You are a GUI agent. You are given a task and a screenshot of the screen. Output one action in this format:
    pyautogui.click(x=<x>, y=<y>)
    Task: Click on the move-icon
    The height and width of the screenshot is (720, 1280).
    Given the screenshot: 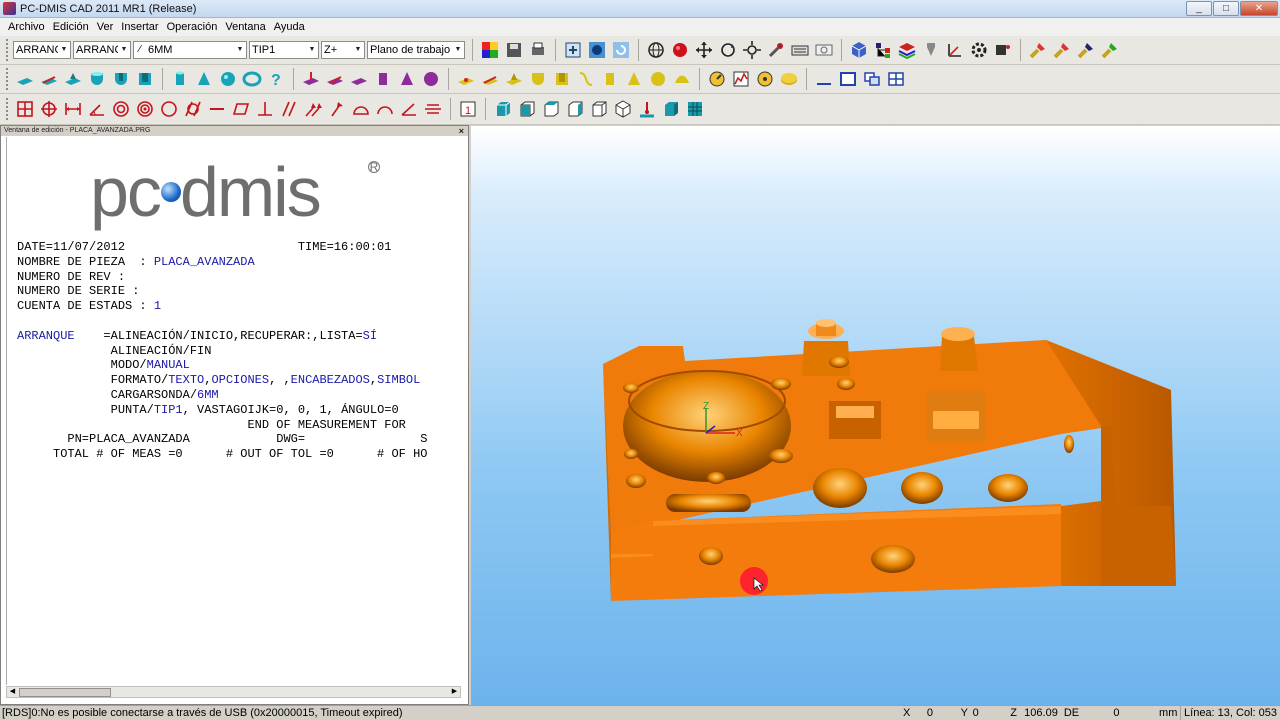 What is the action you would take?
    pyautogui.click(x=704, y=50)
    